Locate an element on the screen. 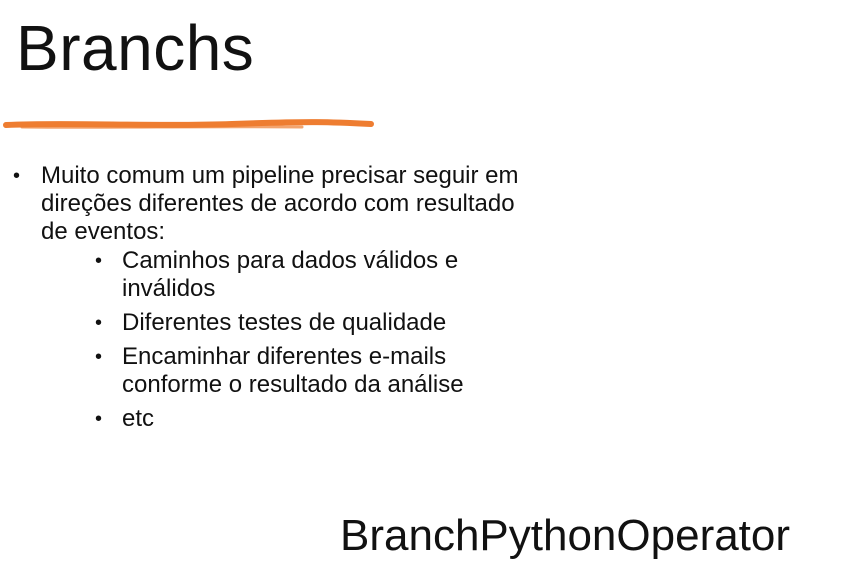 Image resolution: width=844 pixels, height=577 pixels. operator-label: BranchPythonOperator is located at coordinates (565, 535).